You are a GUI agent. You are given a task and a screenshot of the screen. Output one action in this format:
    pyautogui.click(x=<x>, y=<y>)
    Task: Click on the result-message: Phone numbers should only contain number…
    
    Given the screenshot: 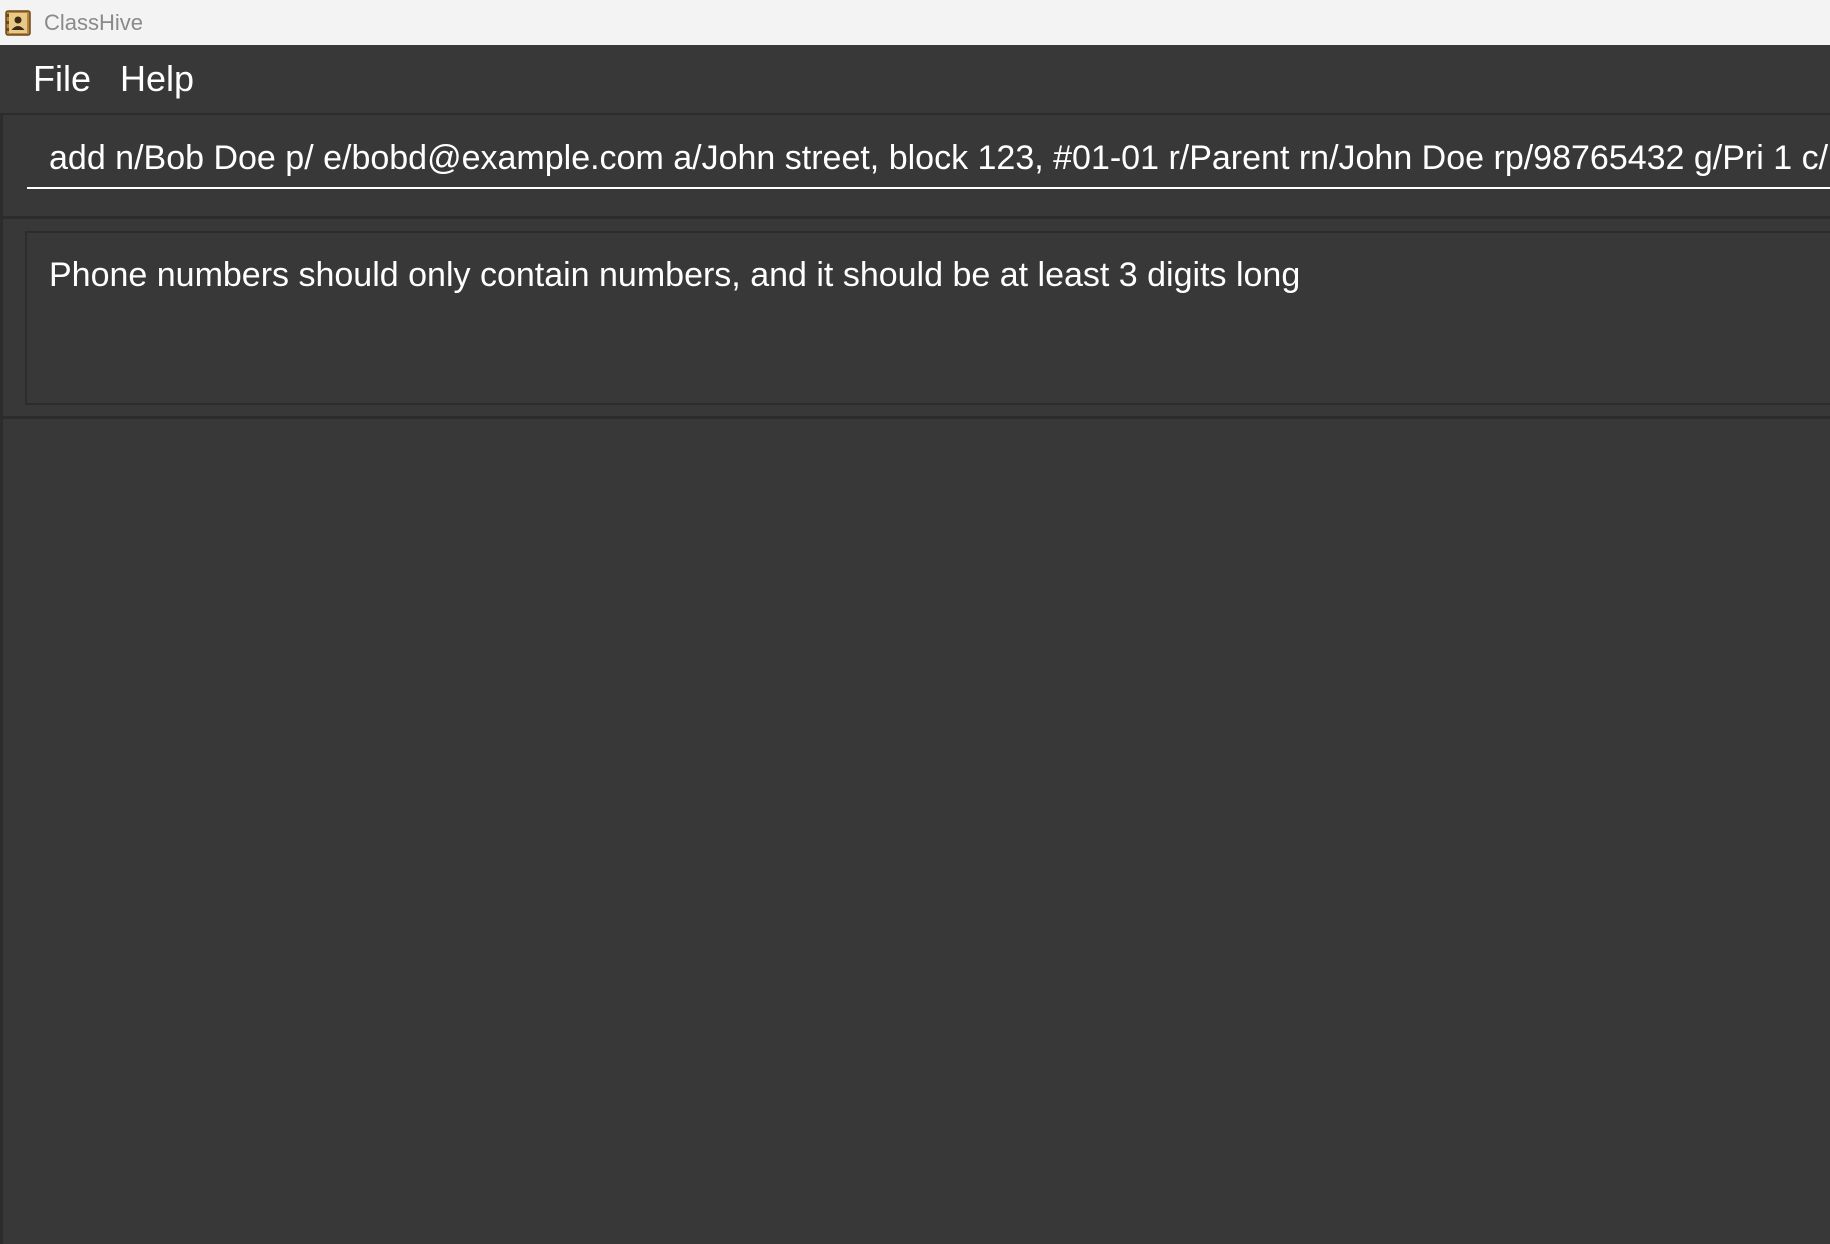 What is the action you would take?
    pyautogui.click(x=675, y=275)
    